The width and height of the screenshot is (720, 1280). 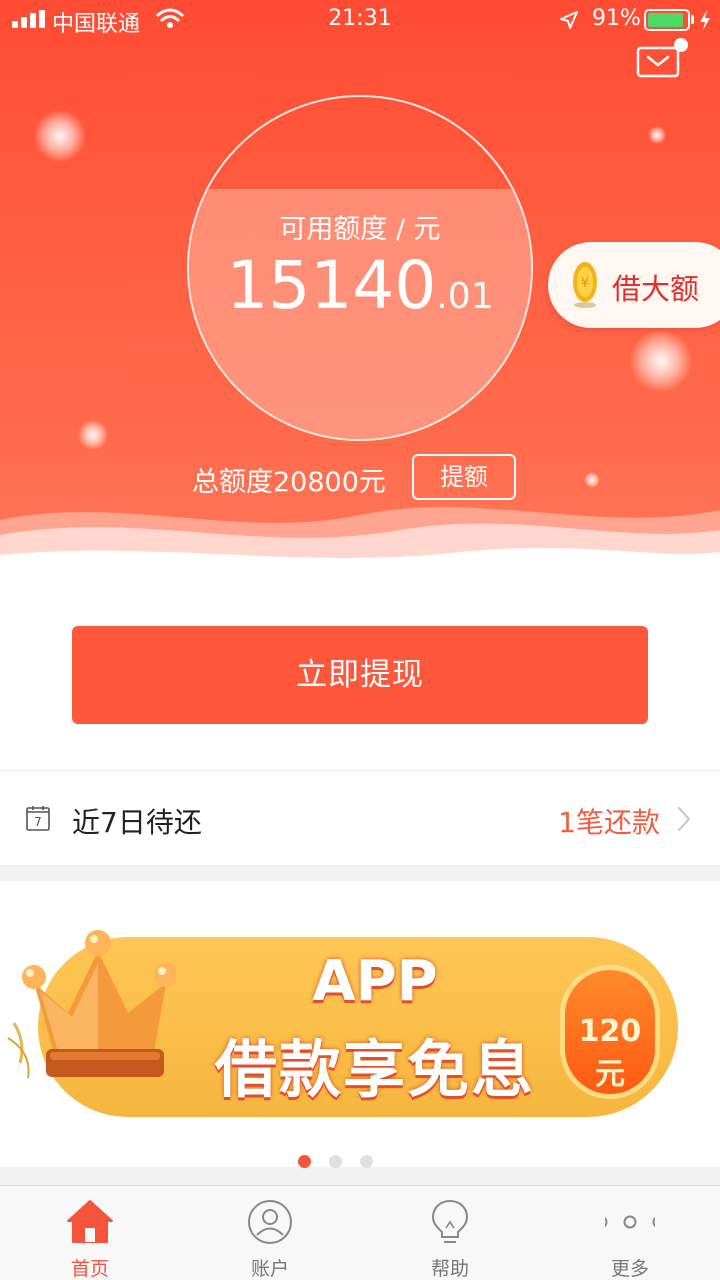 I want to click on yuan-coin-icon: ¥, so click(x=585, y=285).